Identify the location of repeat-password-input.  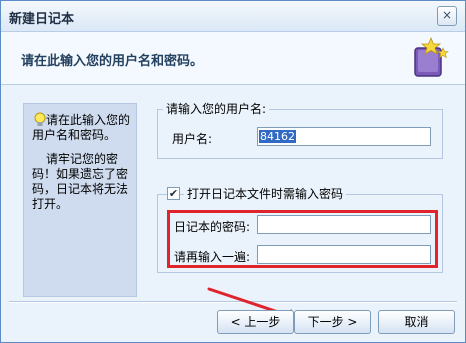
(344, 254).